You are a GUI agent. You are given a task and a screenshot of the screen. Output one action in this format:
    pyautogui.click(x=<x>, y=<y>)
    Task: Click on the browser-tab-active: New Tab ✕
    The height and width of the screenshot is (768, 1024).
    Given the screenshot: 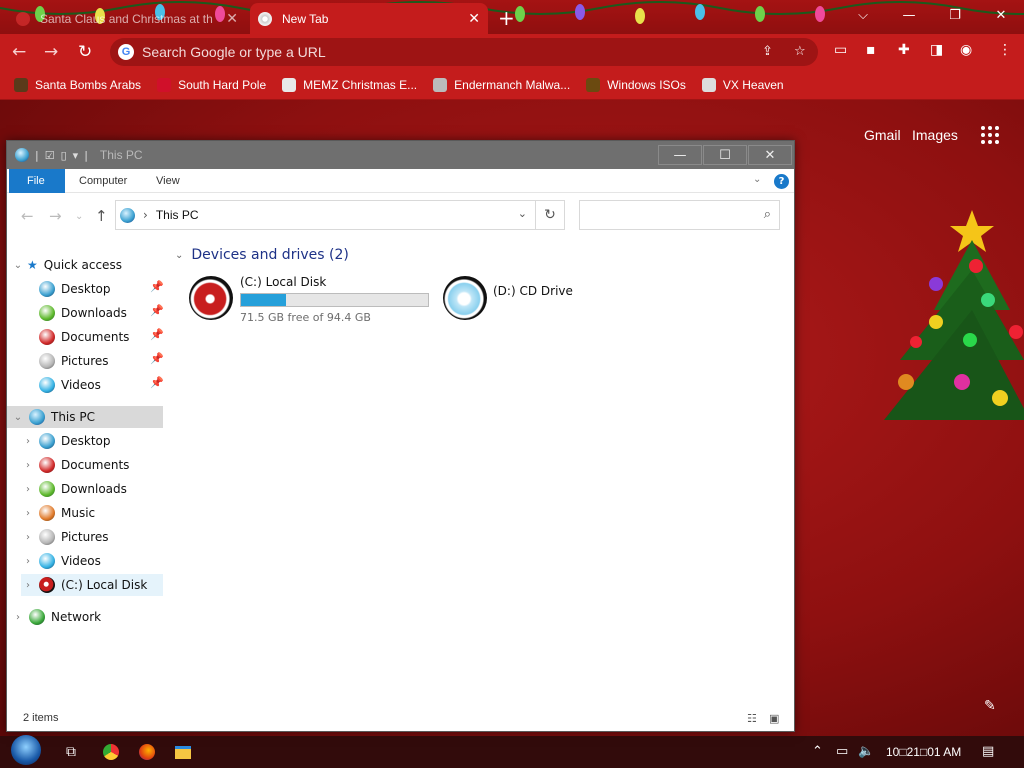 What is the action you would take?
    pyautogui.click(x=369, y=18)
    